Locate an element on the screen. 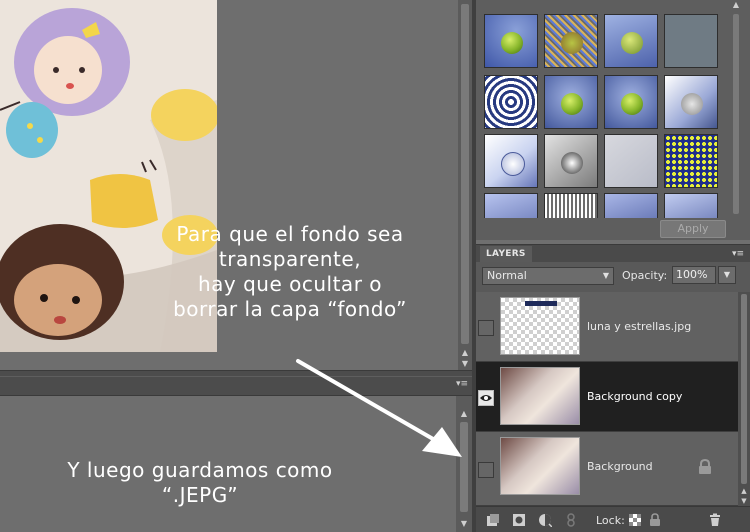 This screenshot has width=750, height=532. annotation-arrow-icon is located at coordinates (379, 408).